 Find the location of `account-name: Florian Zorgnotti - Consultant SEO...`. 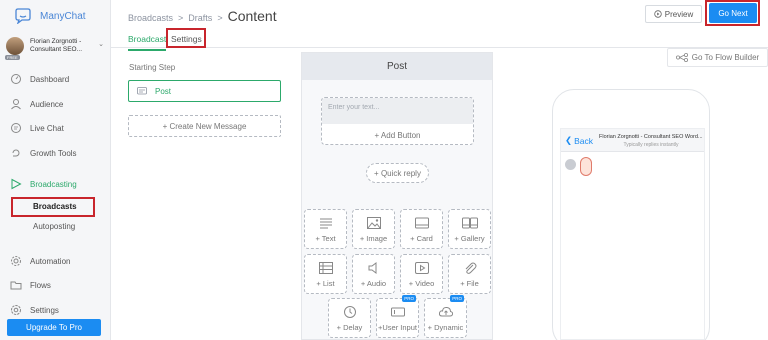

account-name: Florian Zorgnotti - Consultant SEO... is located at coordinates (56, 45).